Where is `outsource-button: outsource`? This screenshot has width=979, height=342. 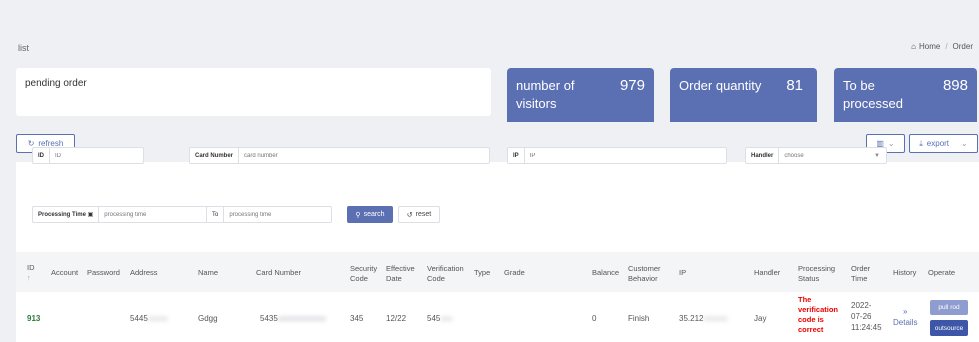 outsource-button: outsource is located at coordinates (949, 328).